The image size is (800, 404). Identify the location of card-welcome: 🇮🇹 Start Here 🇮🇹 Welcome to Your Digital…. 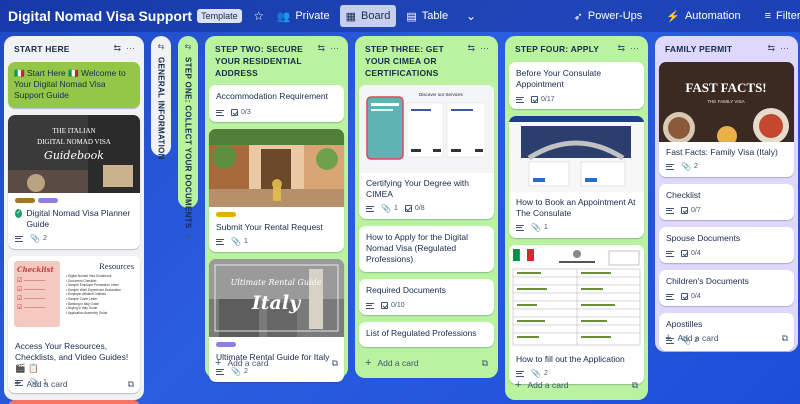
(74, 85).